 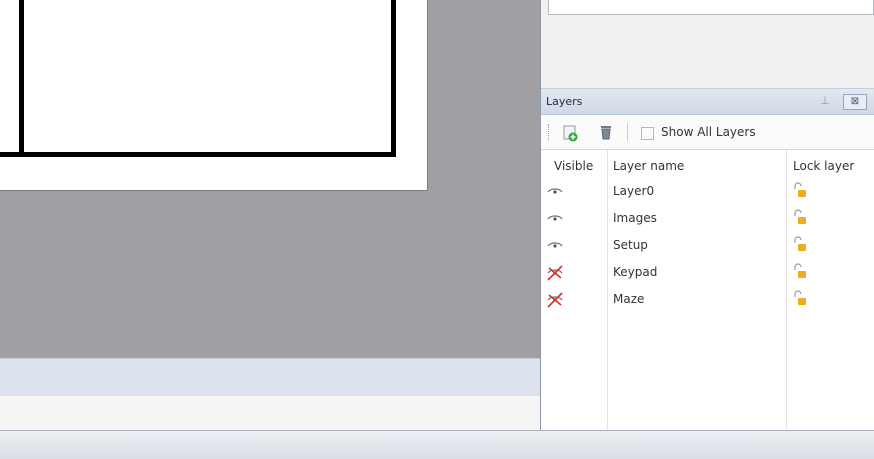 What do you see at coordinates (648, 166) in the screenshot?
I see `column-header-layer-name: Layer name` at bounding box center [648, 166].